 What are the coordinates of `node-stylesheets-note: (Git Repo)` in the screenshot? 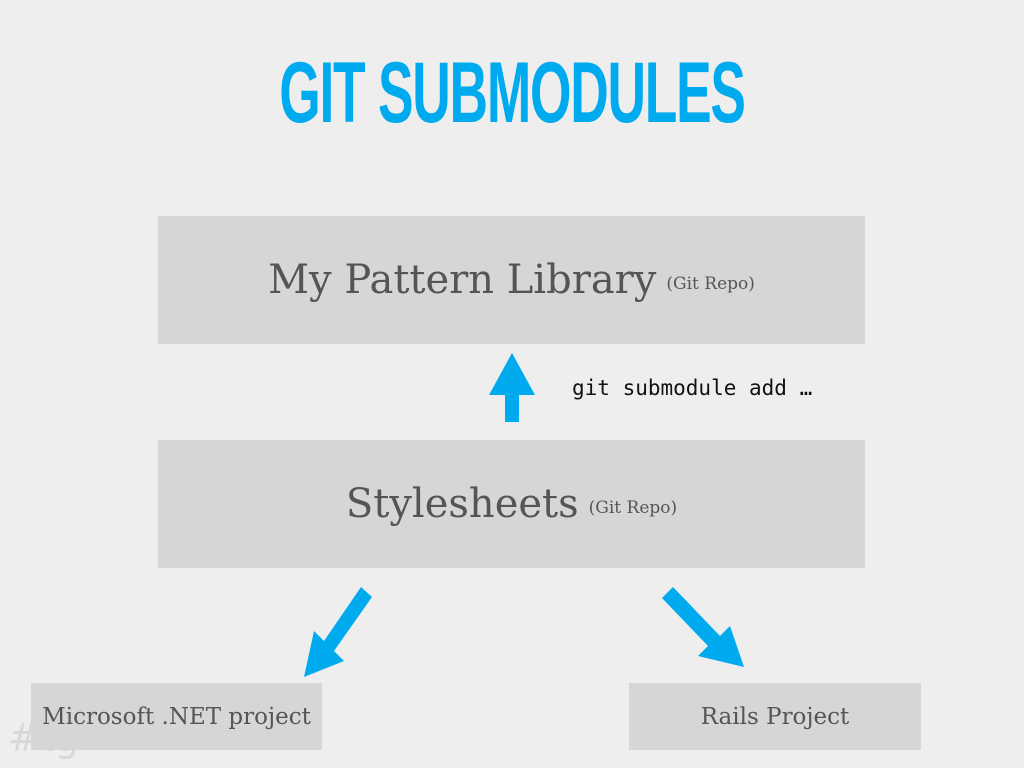 It's located at (633, 508).